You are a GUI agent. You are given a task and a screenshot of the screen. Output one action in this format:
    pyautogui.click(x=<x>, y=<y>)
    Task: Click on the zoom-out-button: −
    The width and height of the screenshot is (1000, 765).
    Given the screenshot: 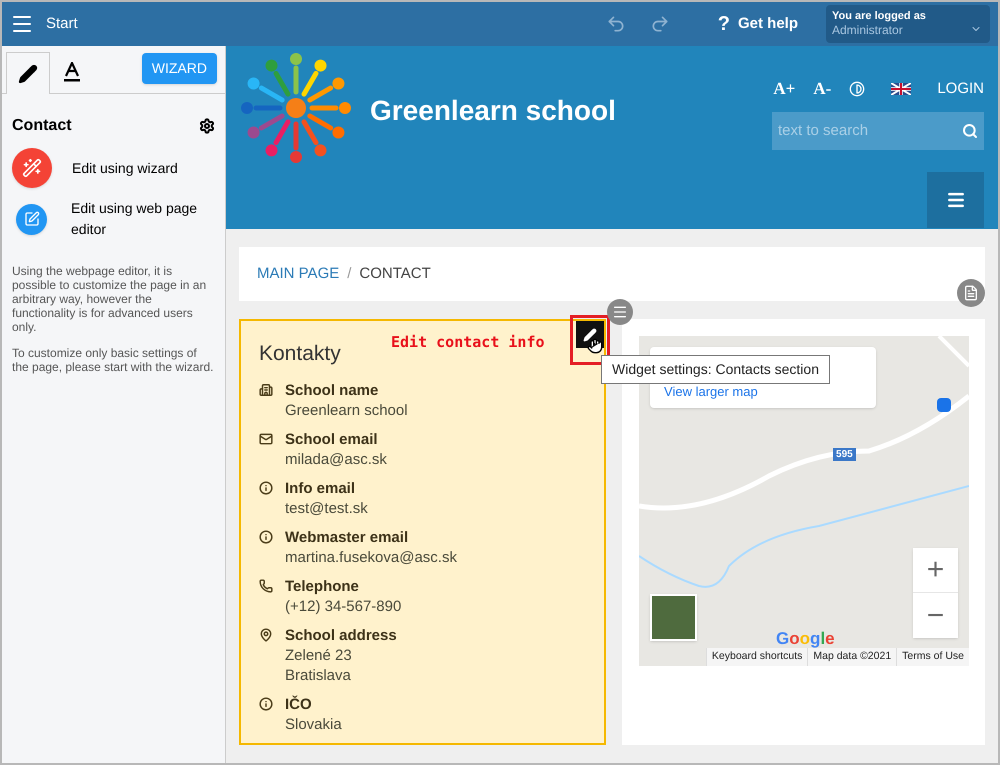 What is the action you would take?
    pyautogui.click(x=935, y=615)
    